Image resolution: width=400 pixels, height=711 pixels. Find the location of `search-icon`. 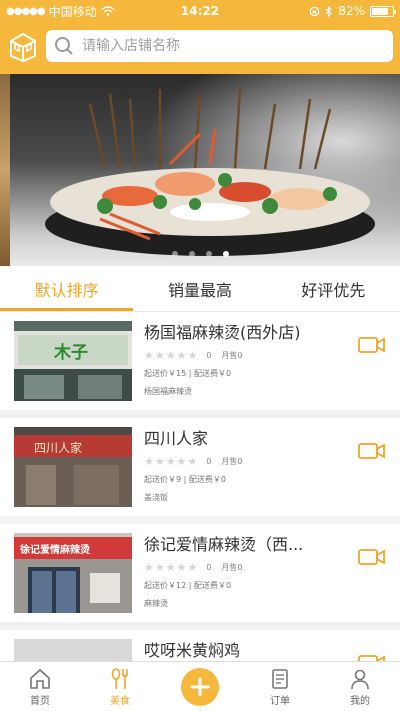

search-icon is located at coordinates (64, 46).